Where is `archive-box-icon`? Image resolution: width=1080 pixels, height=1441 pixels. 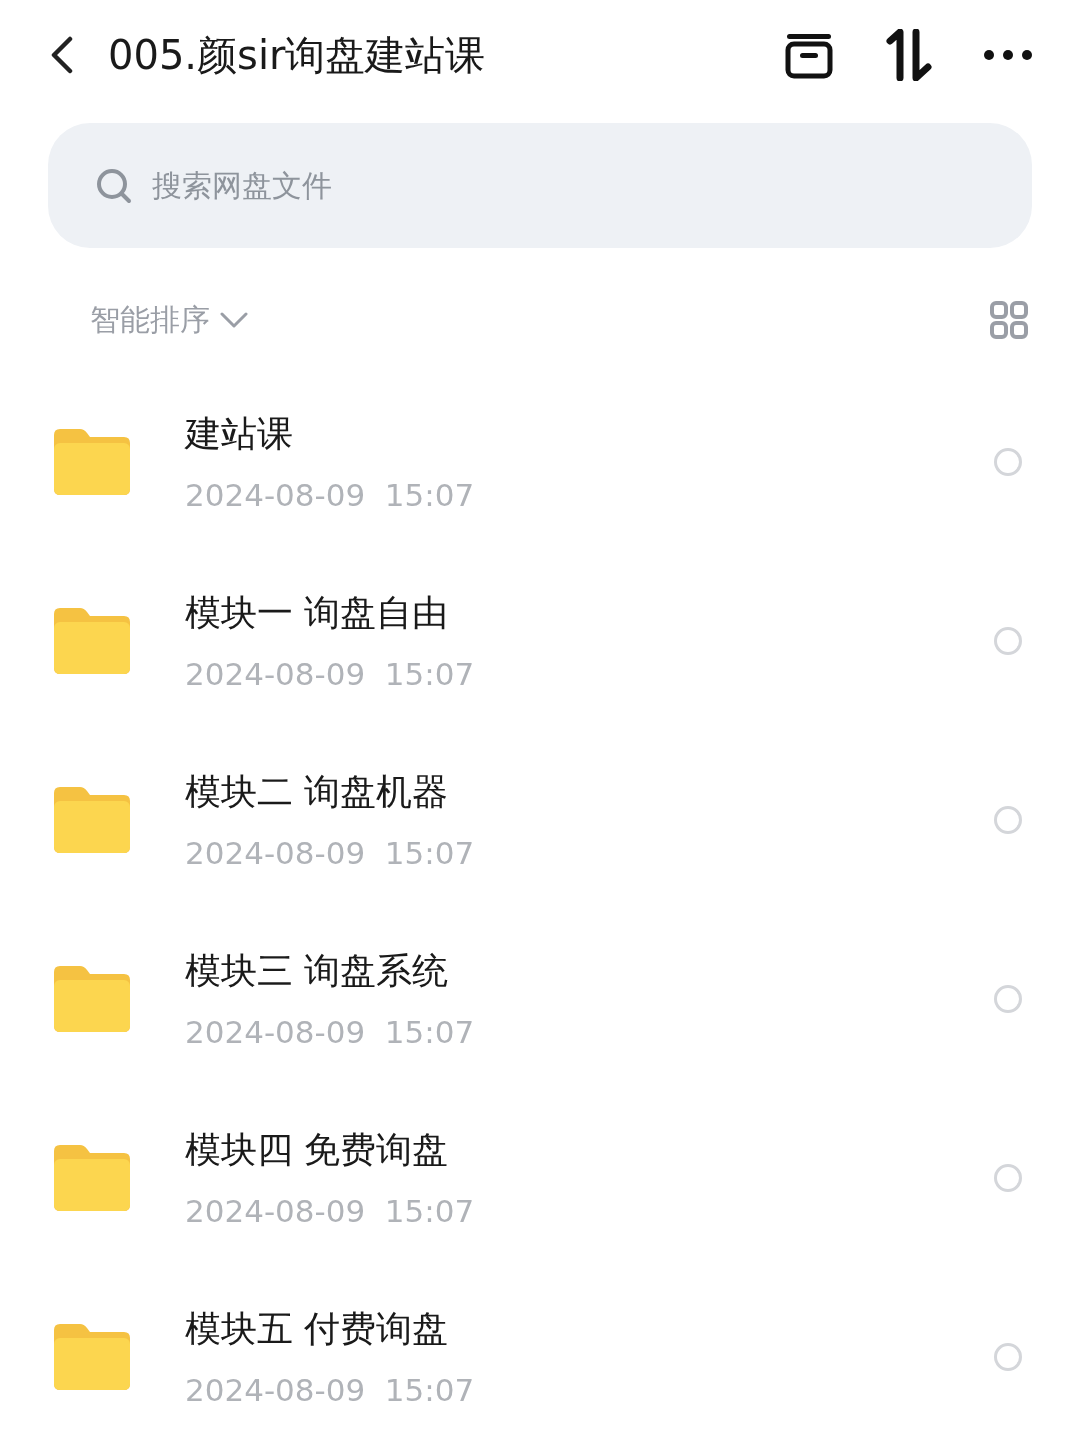 archive-box-icon is located at coordinates (809, 55).